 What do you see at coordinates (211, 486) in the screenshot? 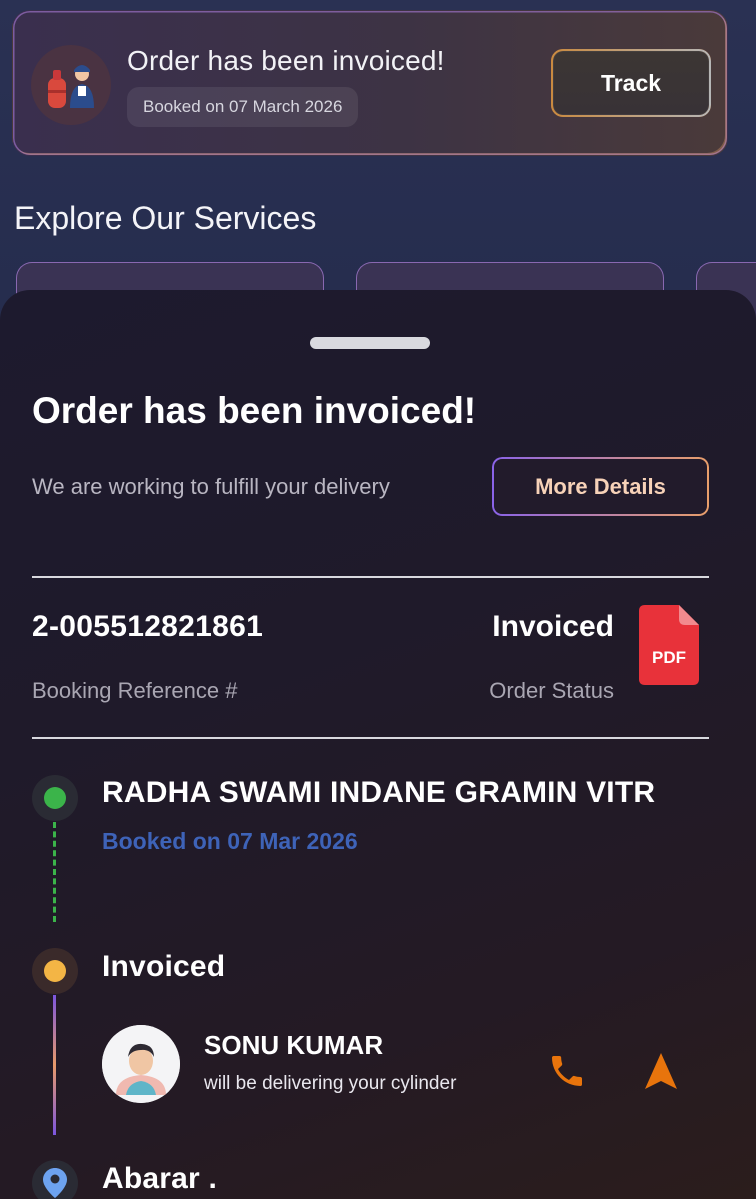
I see `sheet-subtitle: We are working to fulfill your delivery` at bounding box center [211, 486].